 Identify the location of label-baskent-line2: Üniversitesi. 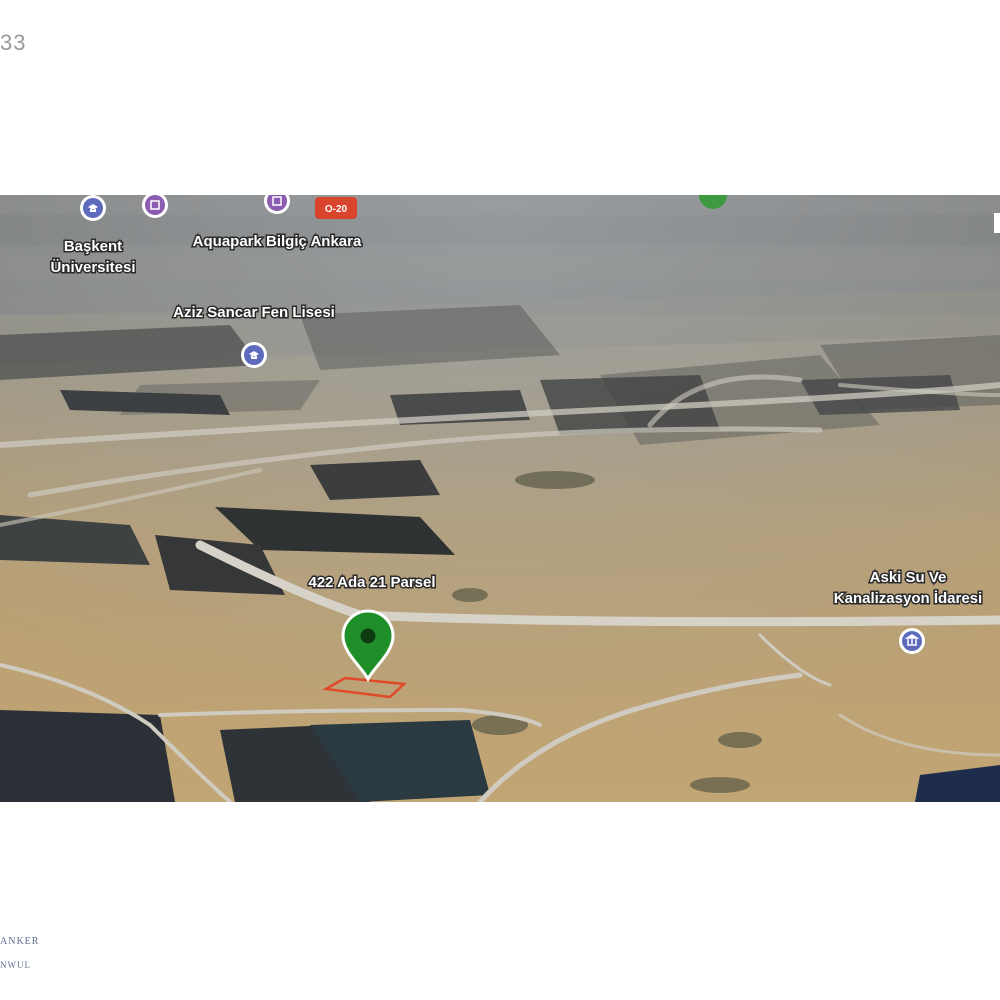
(92, 267).